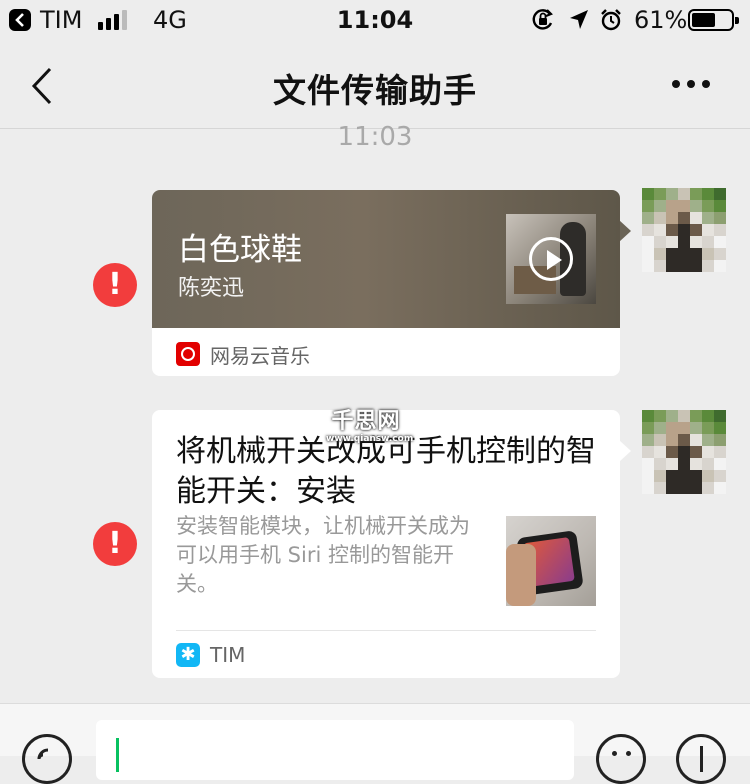  I want to click on watermark-url: www.qiansw.com, so click(370, 439).